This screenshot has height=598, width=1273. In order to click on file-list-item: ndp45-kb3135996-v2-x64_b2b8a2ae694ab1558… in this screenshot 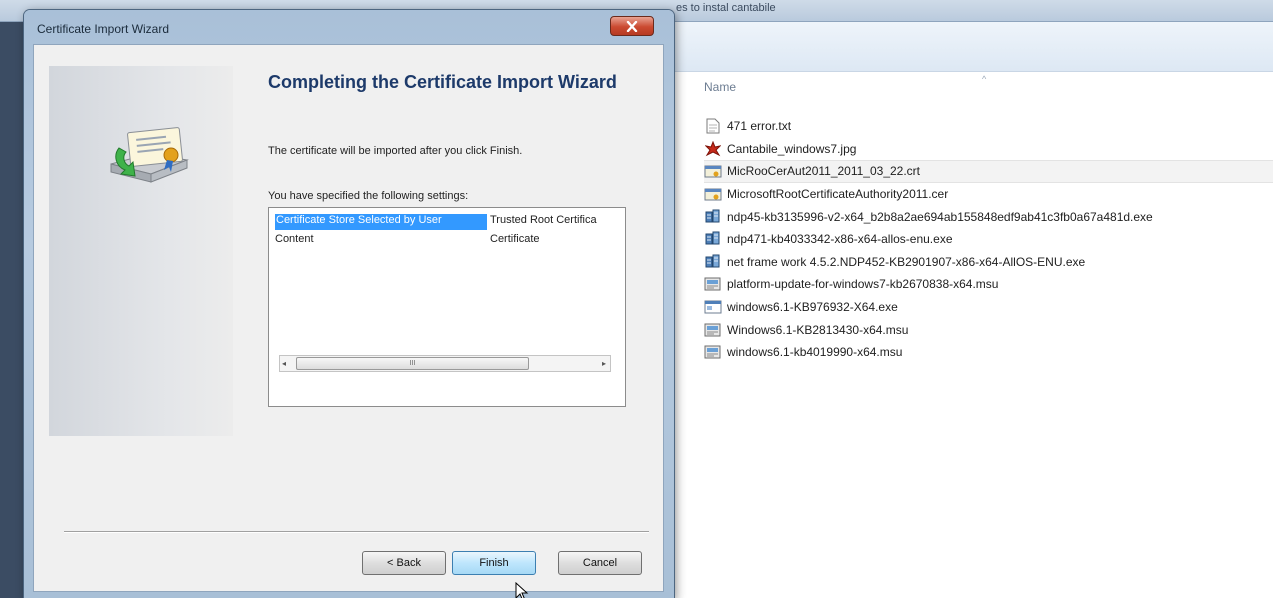, I will do `click(988, 216)`.